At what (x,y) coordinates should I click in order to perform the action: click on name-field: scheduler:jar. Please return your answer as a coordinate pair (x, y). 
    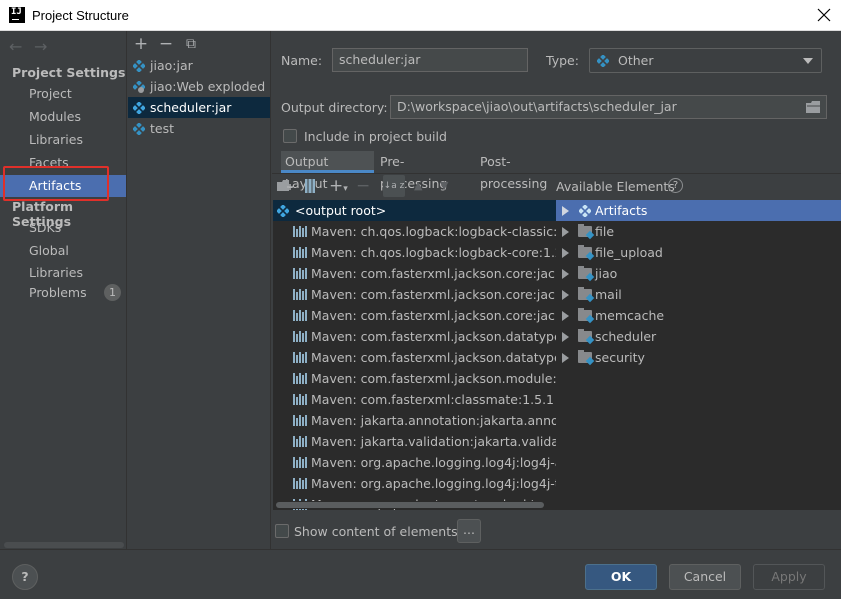
    Looking at the image, I should click on (430, 60).